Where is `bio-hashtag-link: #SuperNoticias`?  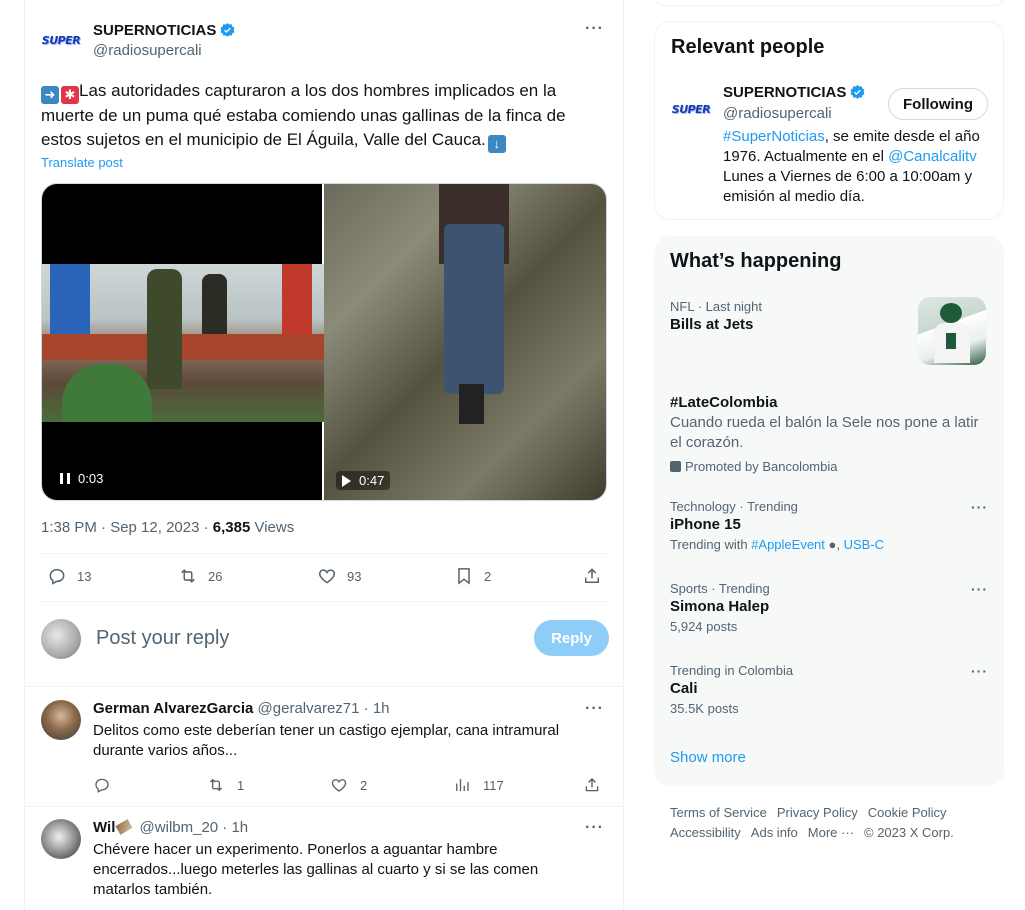
bio-hashtag-link: #SuperNoticias is located at coordinates (774, 136).